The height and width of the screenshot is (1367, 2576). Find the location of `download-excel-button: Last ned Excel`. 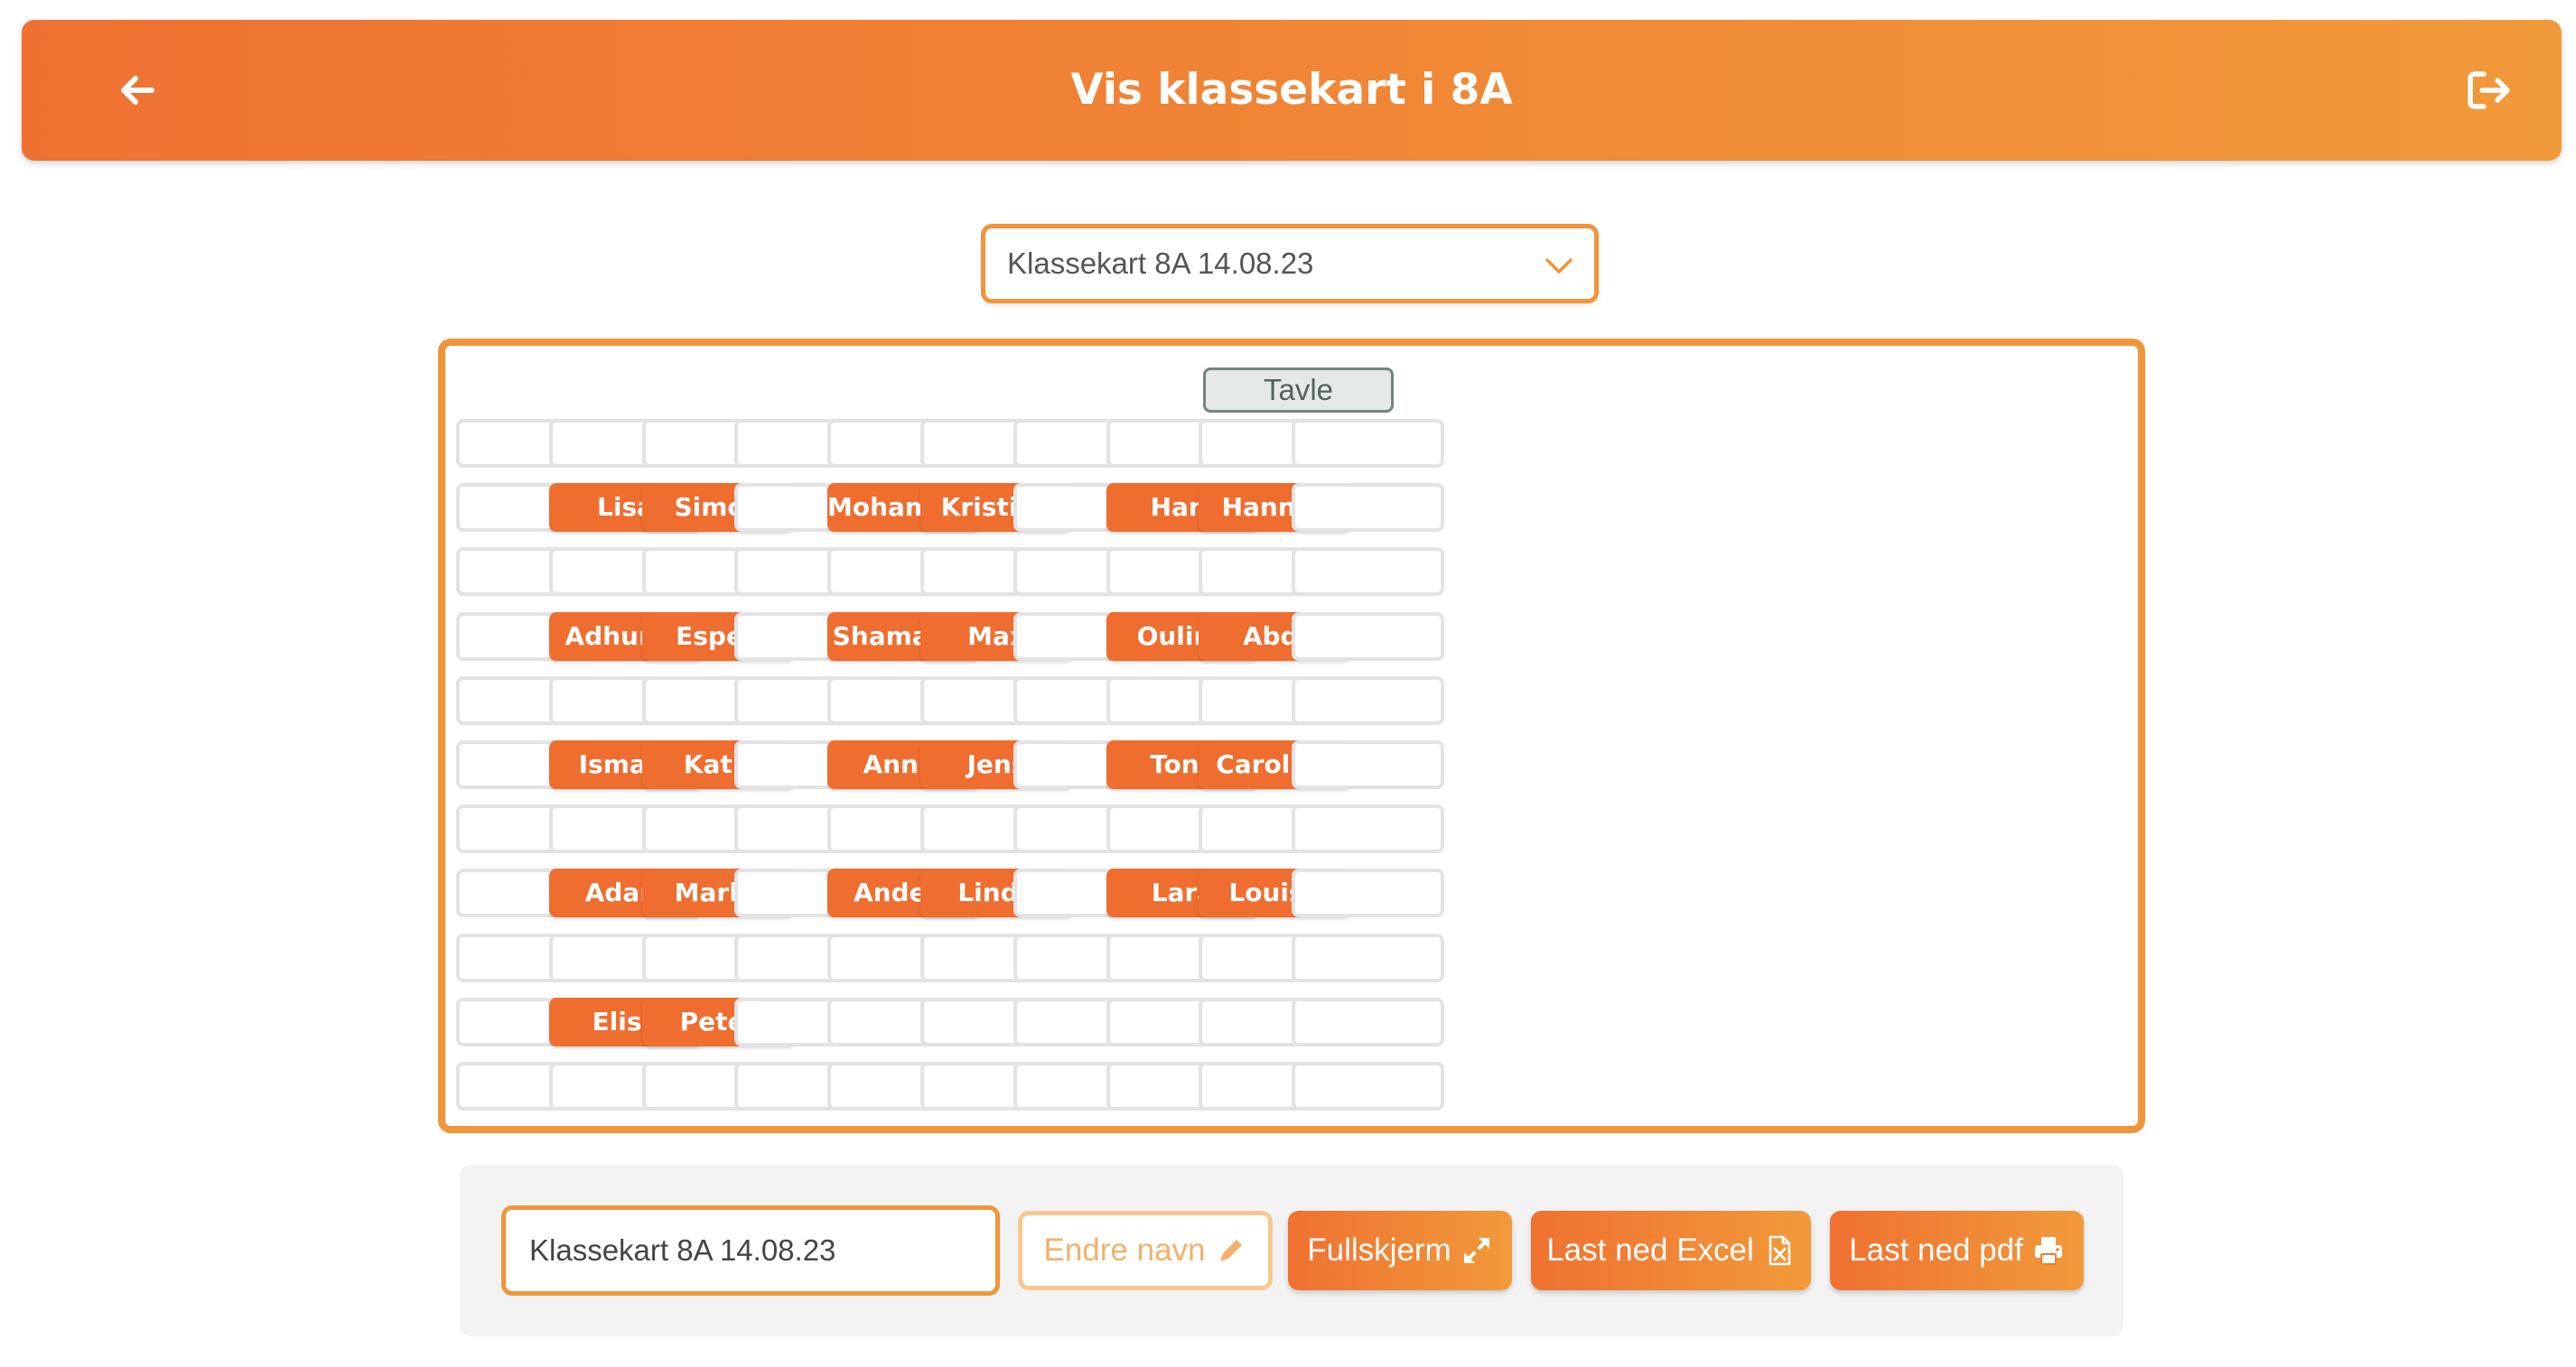

download-excel-button: Last ned Excel is located at coordinates (1671, 1250).